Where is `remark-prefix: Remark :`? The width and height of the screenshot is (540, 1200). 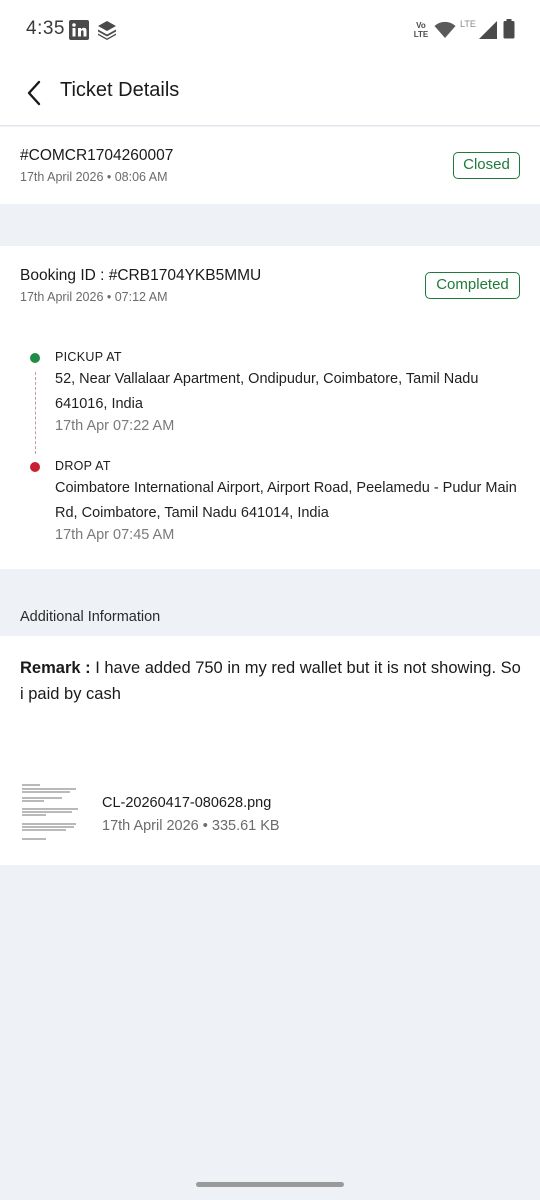 remark-prefix: Remark : is located at coordinates (55, 668).